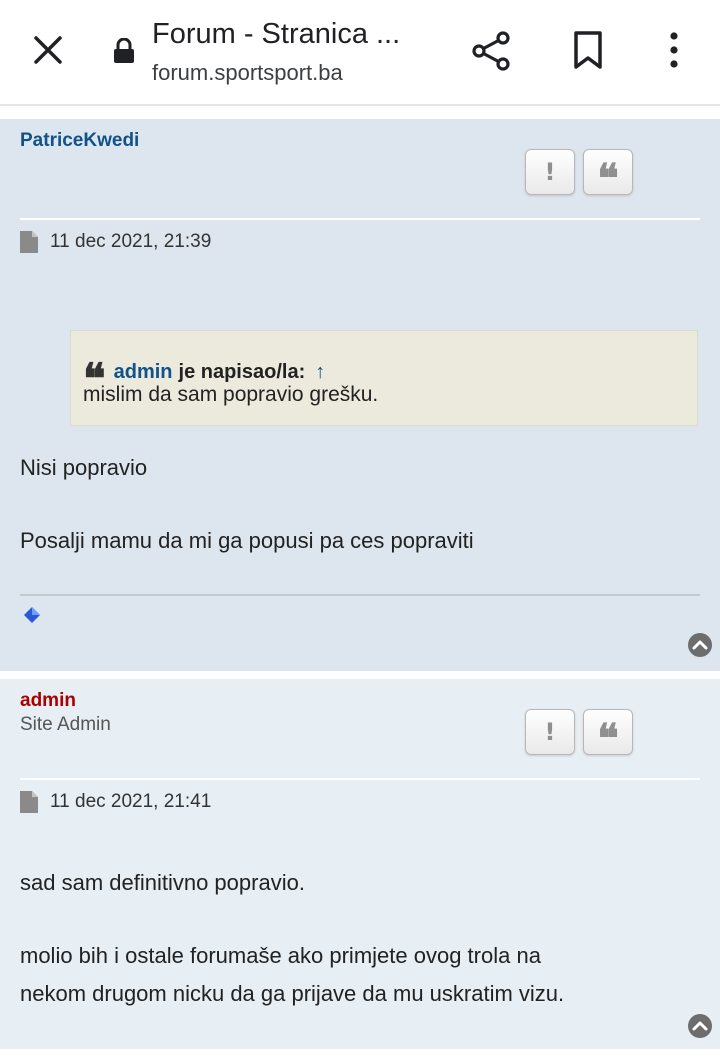  I want to click on quote-wrote-label: je napisao/la:, so click(242, 371).